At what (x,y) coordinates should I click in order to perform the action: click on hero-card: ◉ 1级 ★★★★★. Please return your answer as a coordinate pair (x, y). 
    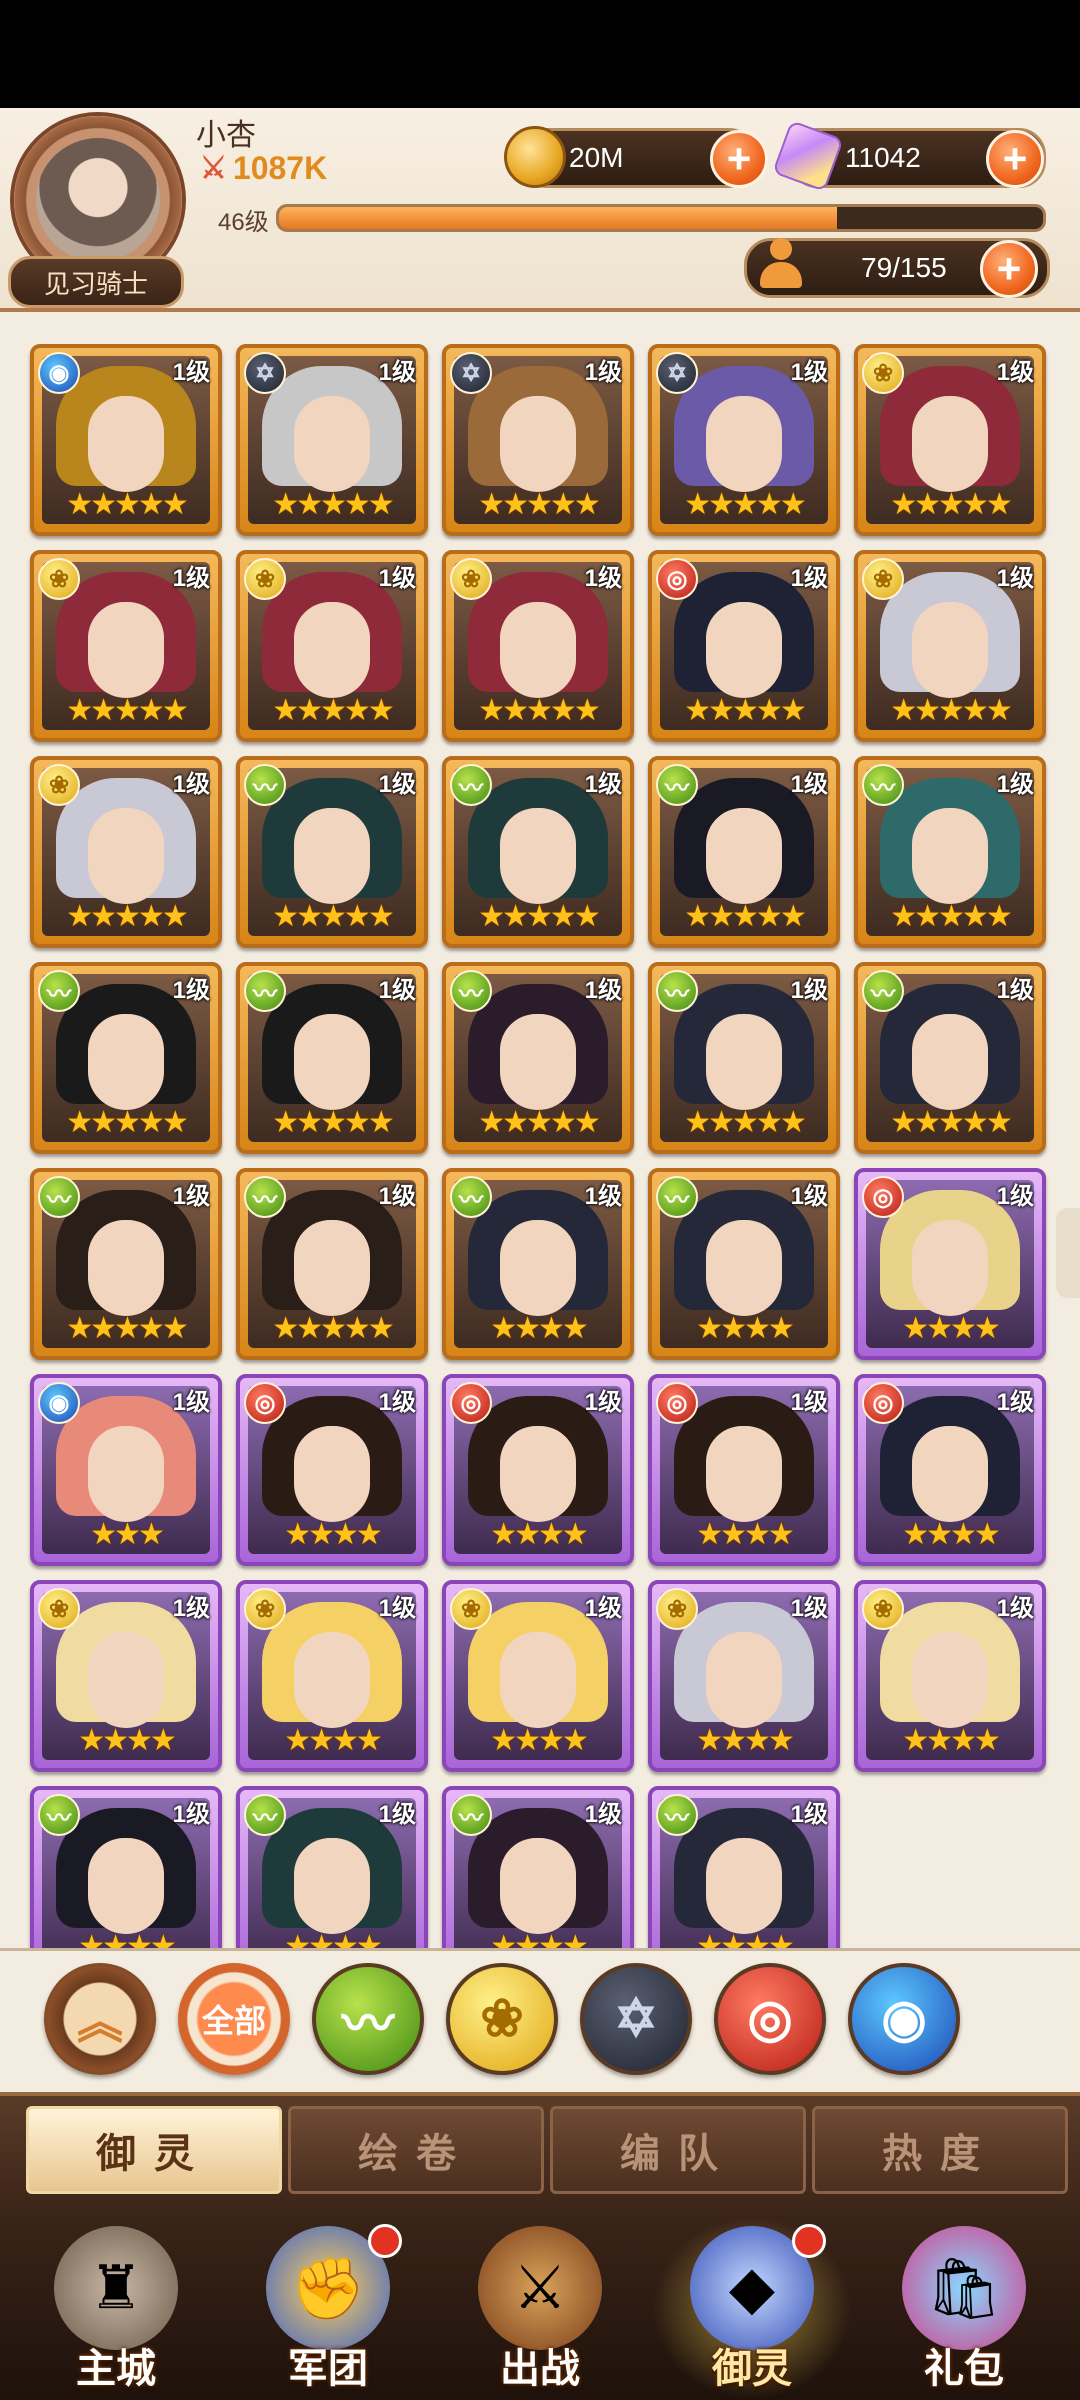
    Looking at the image, I should click on (126, 440).